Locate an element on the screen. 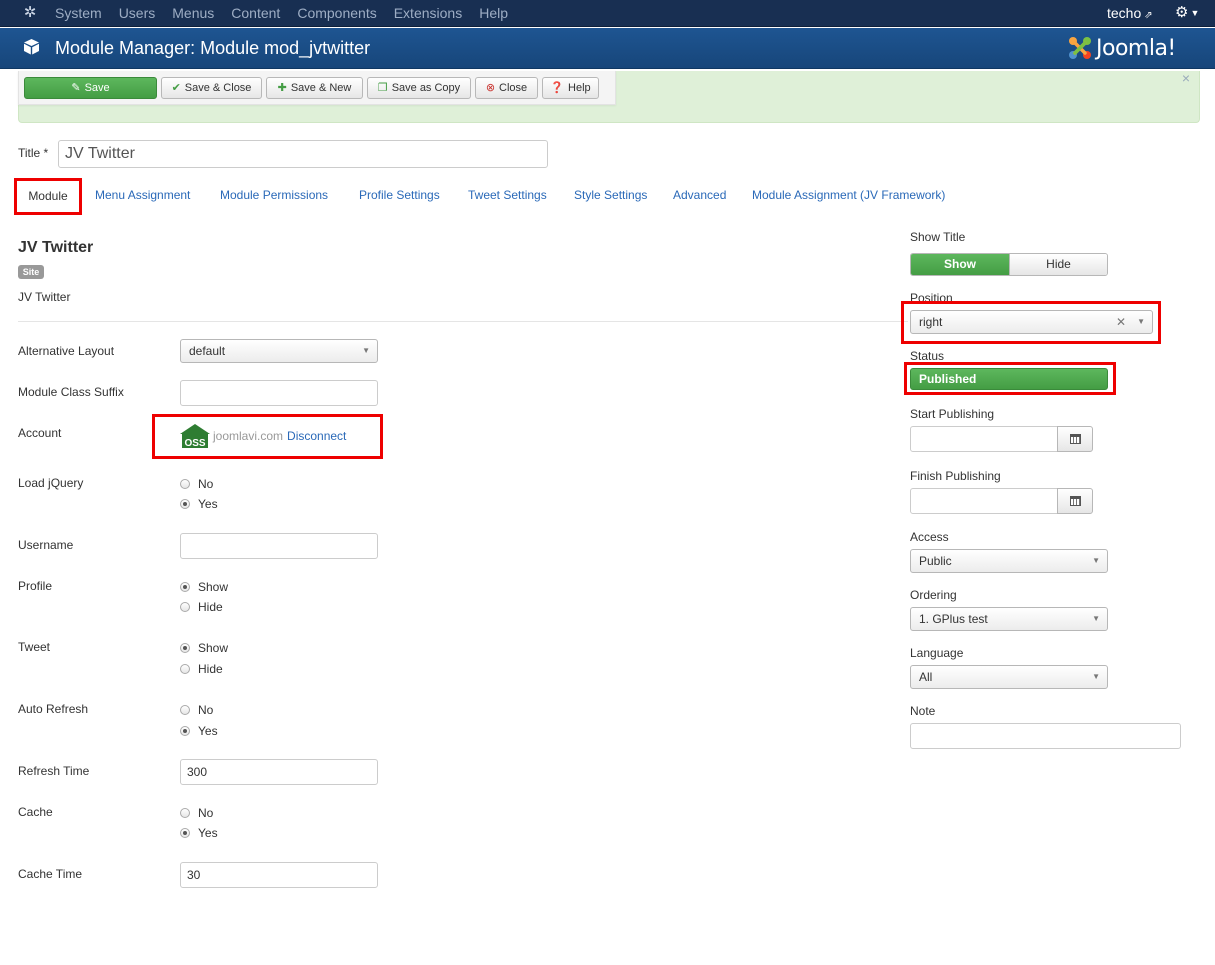 The width and height of the screenshot is (1215, 965). username-input is located at coordinates (279, 546).